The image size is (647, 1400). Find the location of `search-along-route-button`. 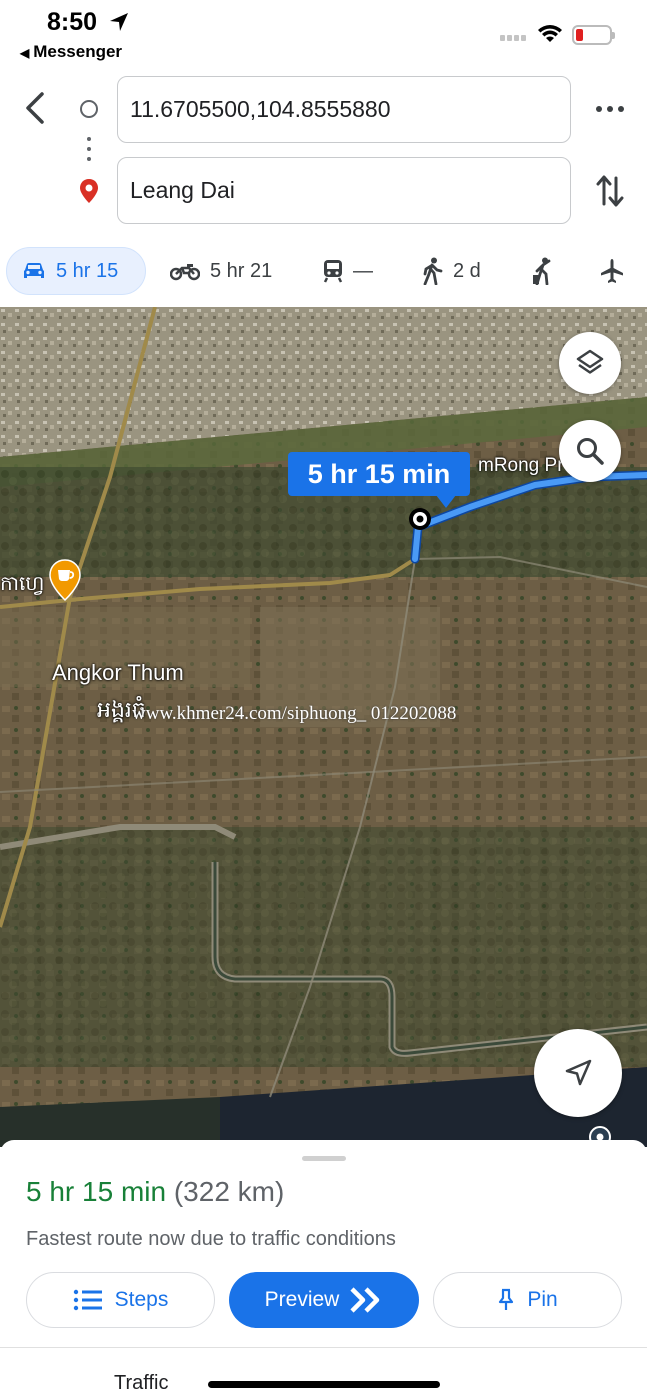

search-along-route-button is located at coordinates (590, 451).